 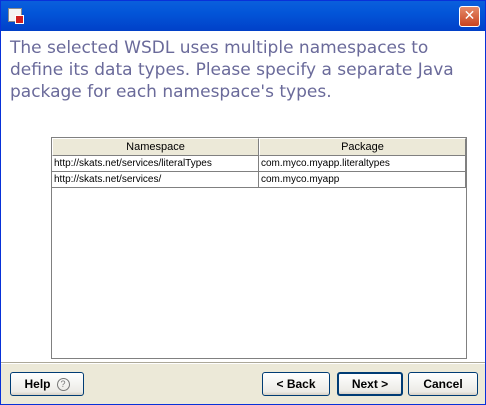 What do you see at coordinates (16, 16) in the screenshot?
I see `app-icon` at bounding box center [16, 16].